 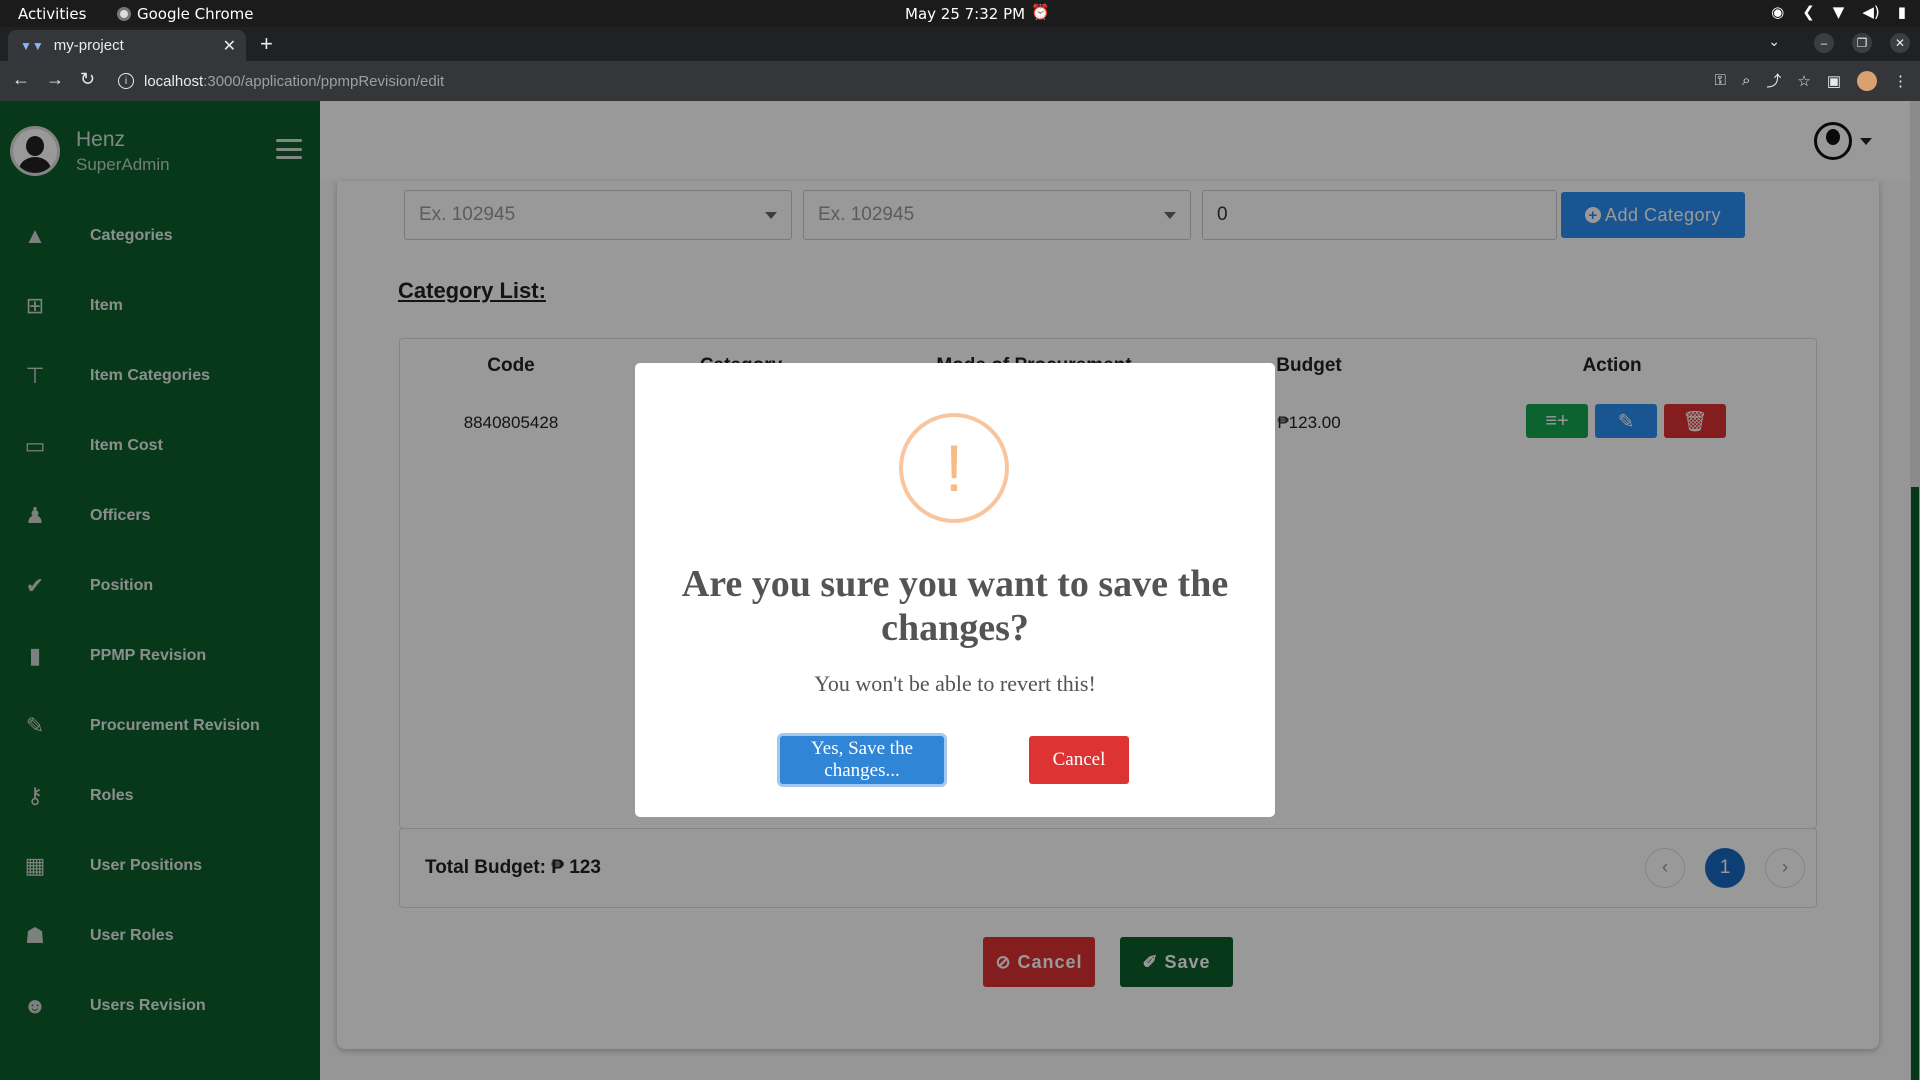 I want to click on tab-title: my-project, so click(x=88, y=45).